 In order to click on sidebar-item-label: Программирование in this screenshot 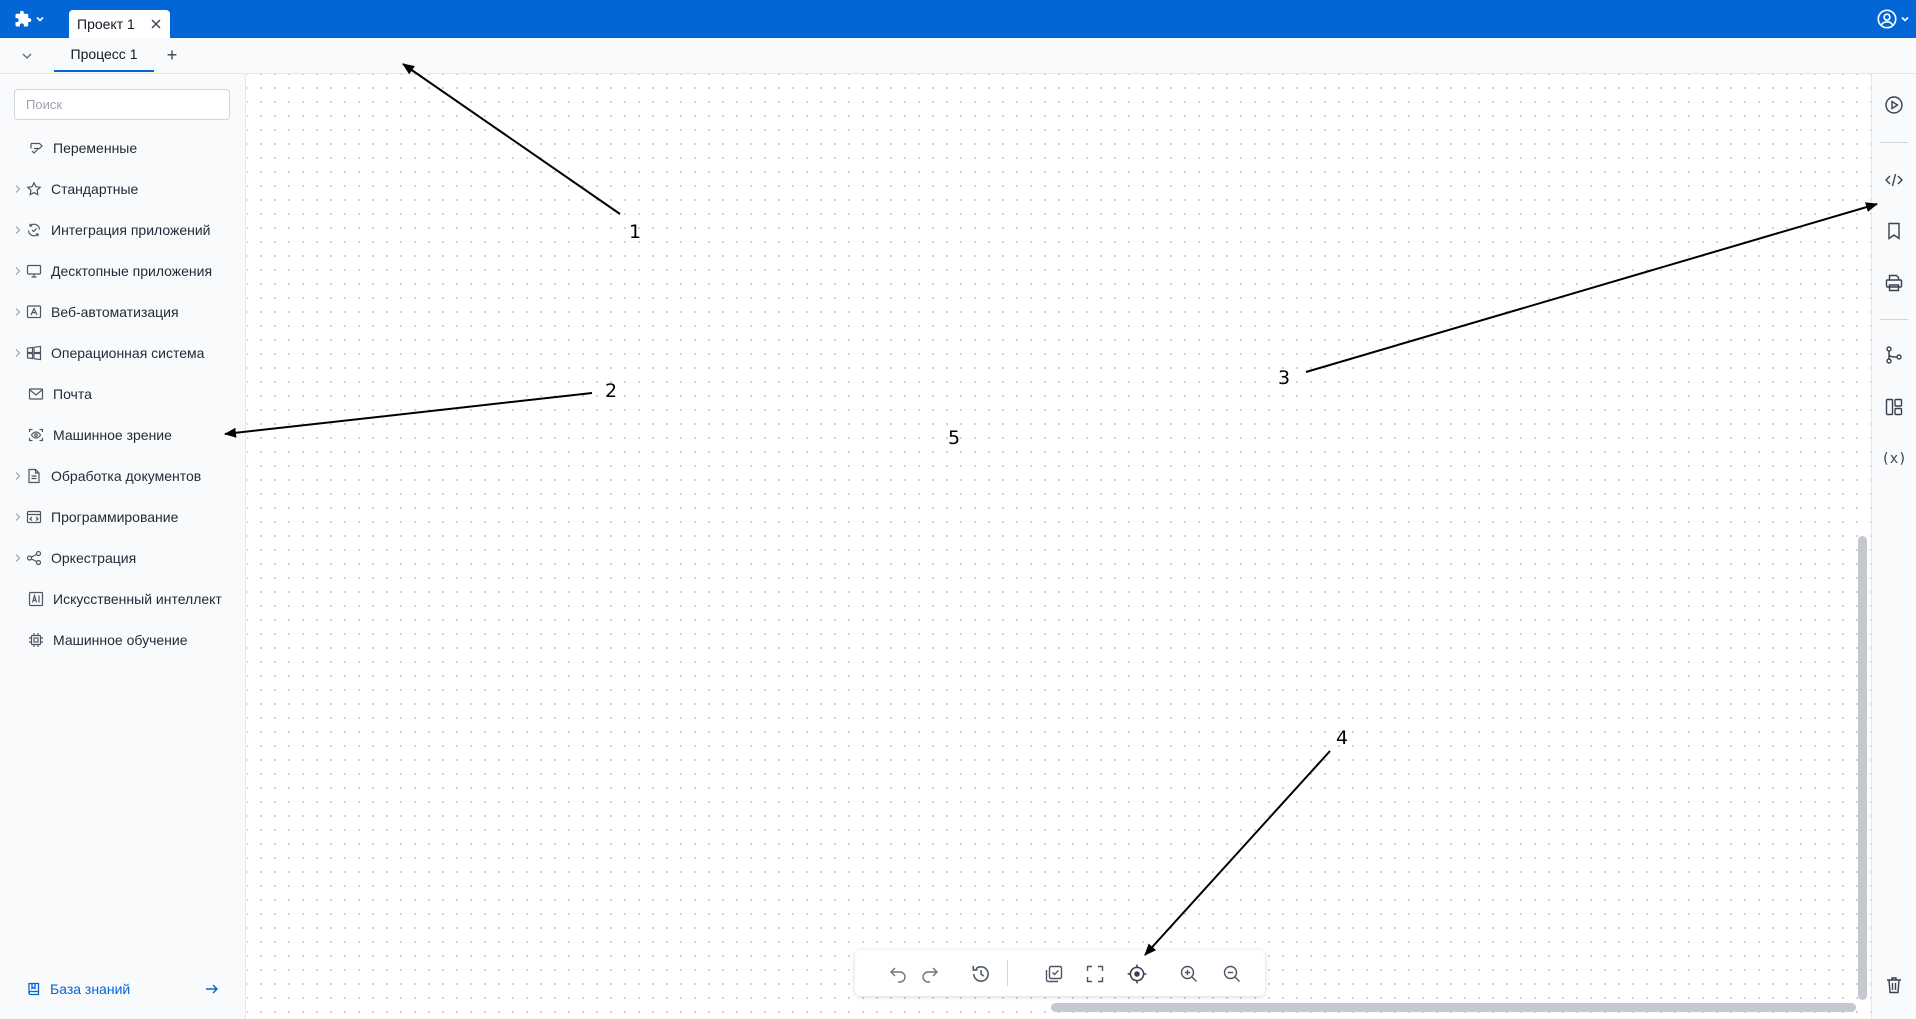, I will do `click(115, 517)`.